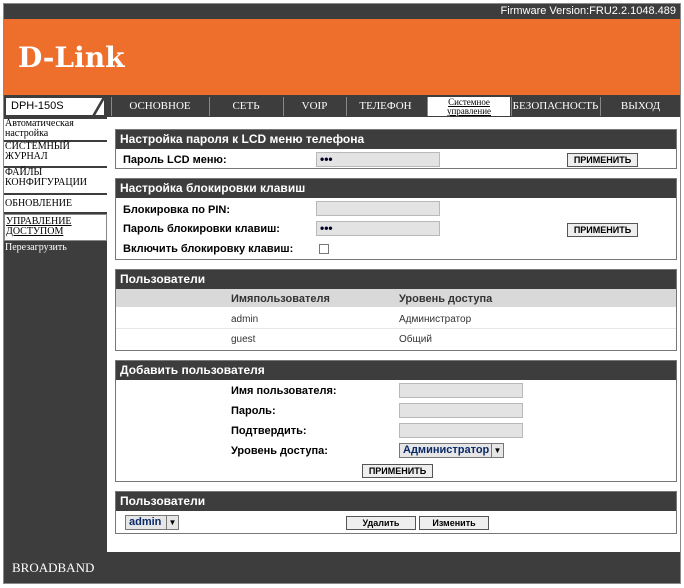 The height and width of the screenshot is (588, 684). Describe the element at coordinates (461, 390) in the screenshot. I see `new-username-input` at that location.